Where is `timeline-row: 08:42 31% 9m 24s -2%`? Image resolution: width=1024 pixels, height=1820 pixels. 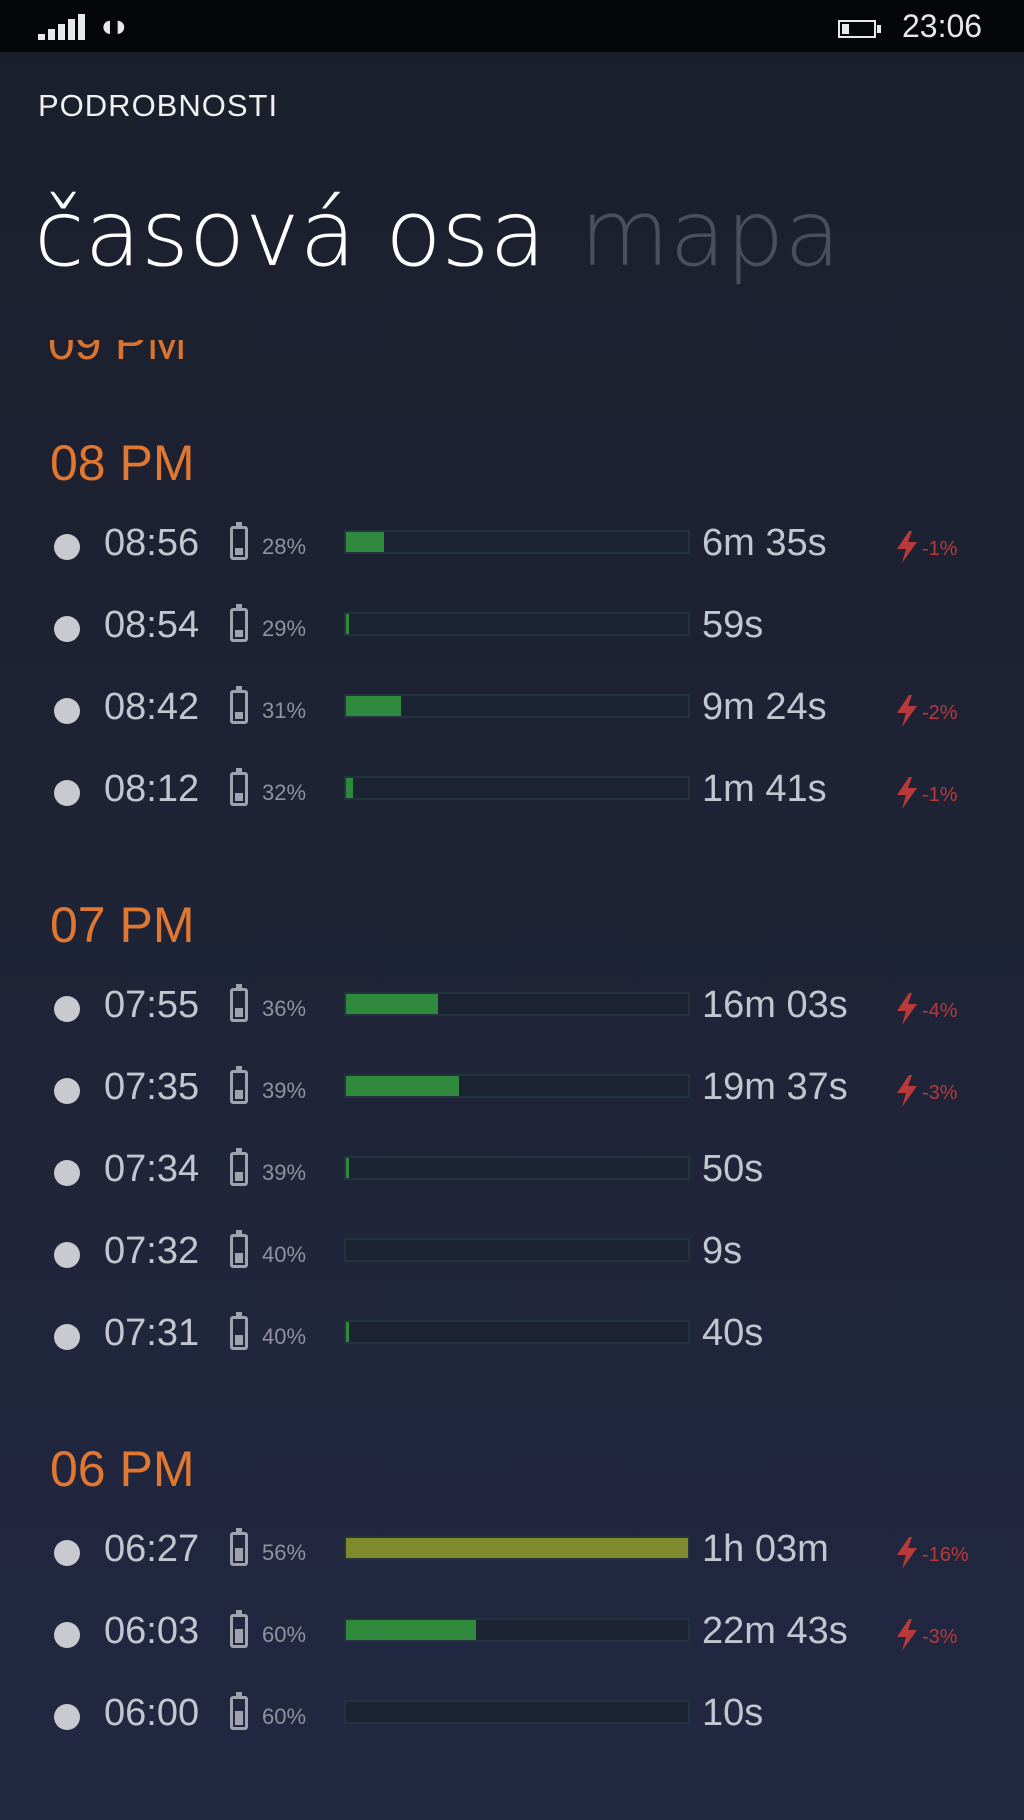
timeline-row: 08:42 31% 9m 24s -2% is located at coordinates (512, 710).